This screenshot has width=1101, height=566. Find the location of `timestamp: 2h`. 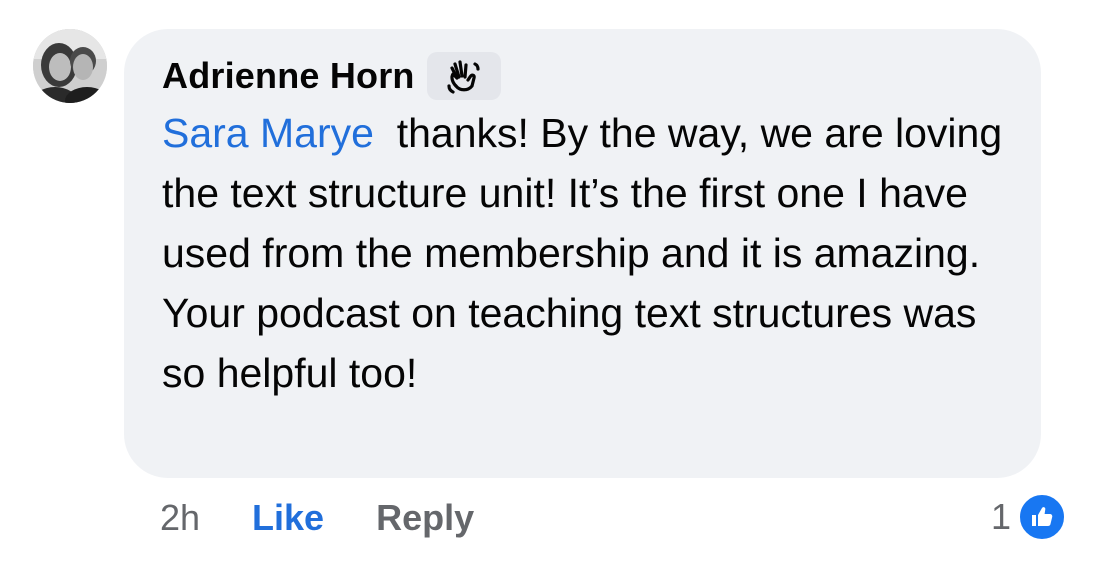

timestamp: 2h is located at coordinates (180, 518).